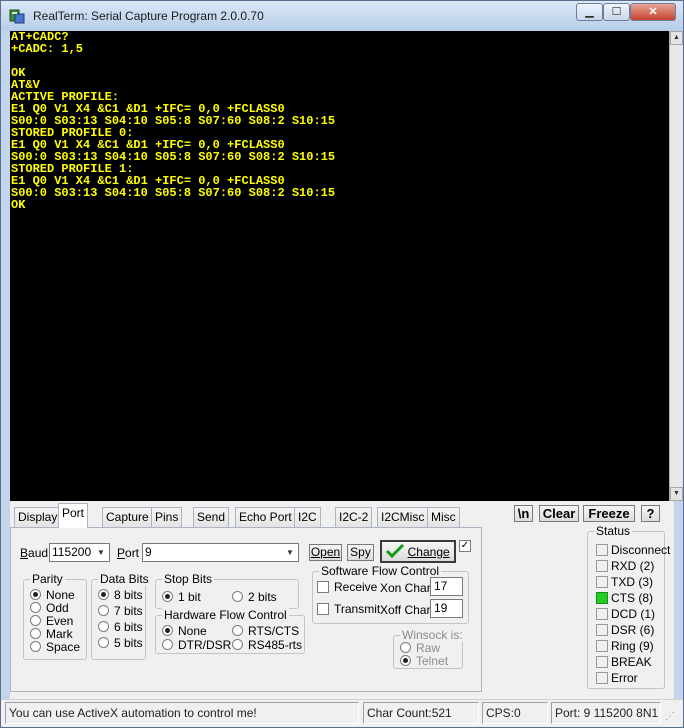  What do you see at coordinates (589, 12) in the screenshot?
I see `minimize-button: ▁` at bounding box center [589, 12].